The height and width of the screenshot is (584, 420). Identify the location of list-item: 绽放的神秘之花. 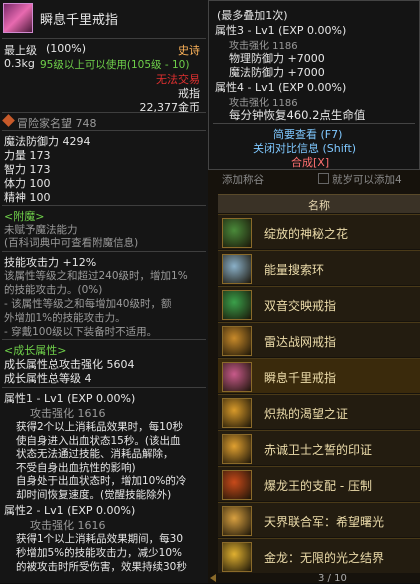
(319, 231).